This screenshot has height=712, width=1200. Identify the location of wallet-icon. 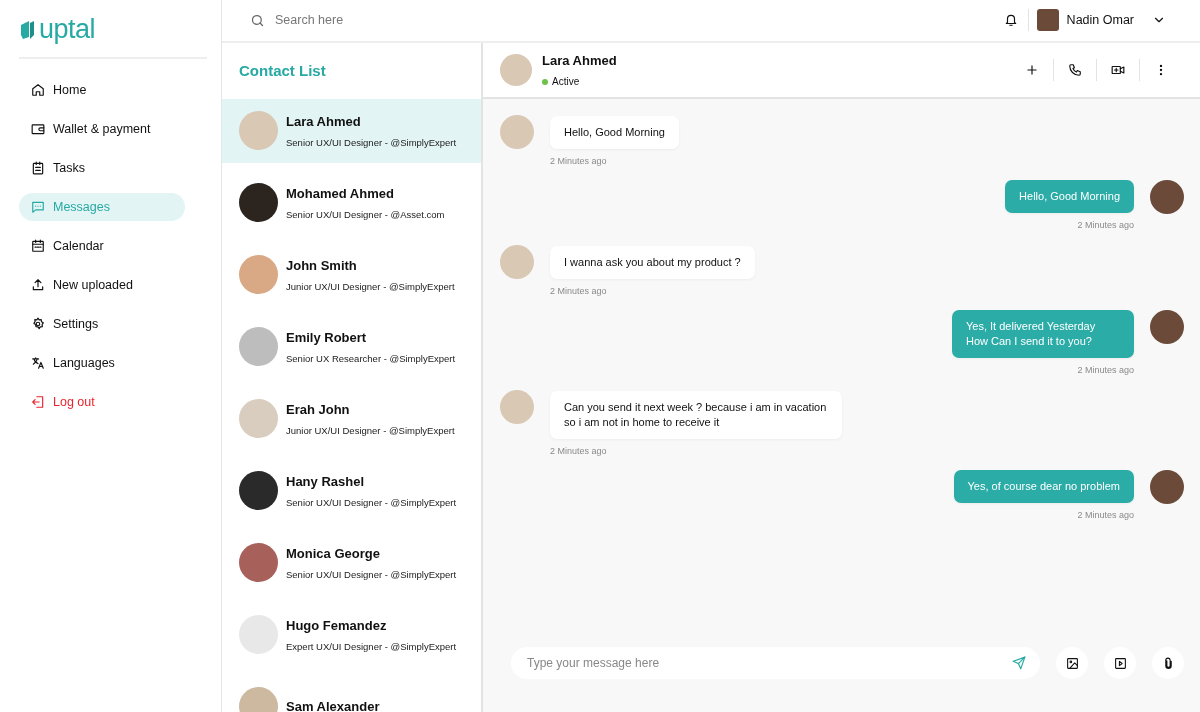
(38, 129).